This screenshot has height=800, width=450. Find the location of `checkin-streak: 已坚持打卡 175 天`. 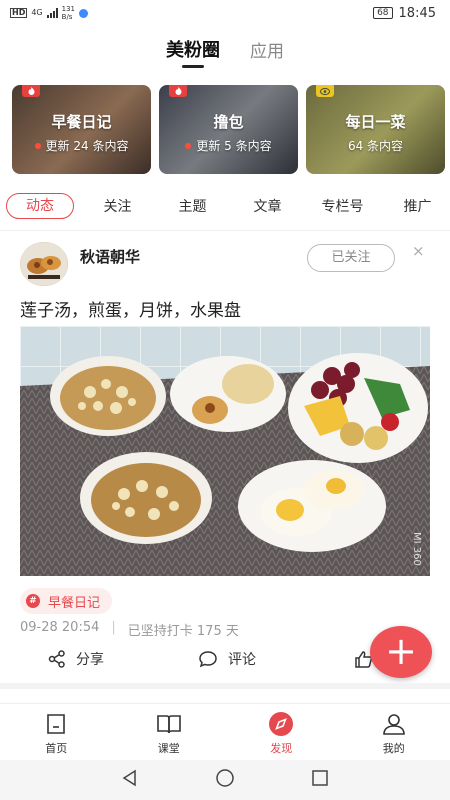

checkin-streak: 已坚持打卡 175 天 is located at coordinates (183, 631).